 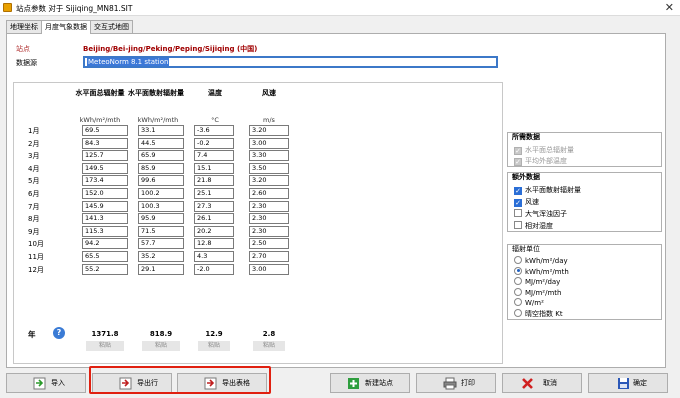 What do you see at coordinates (46, 383) in the screenshot?
I see `import-button: 导入` at bounding box center [46, 383].